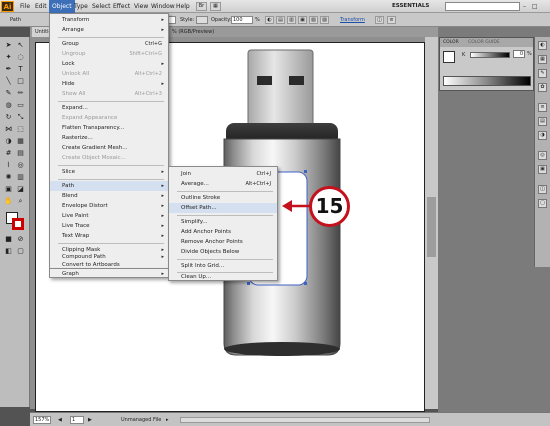  What do you see at coordinates (81, 6) in the screenshot?
I see `menu-type: Type` at bounding box center [81, 6].